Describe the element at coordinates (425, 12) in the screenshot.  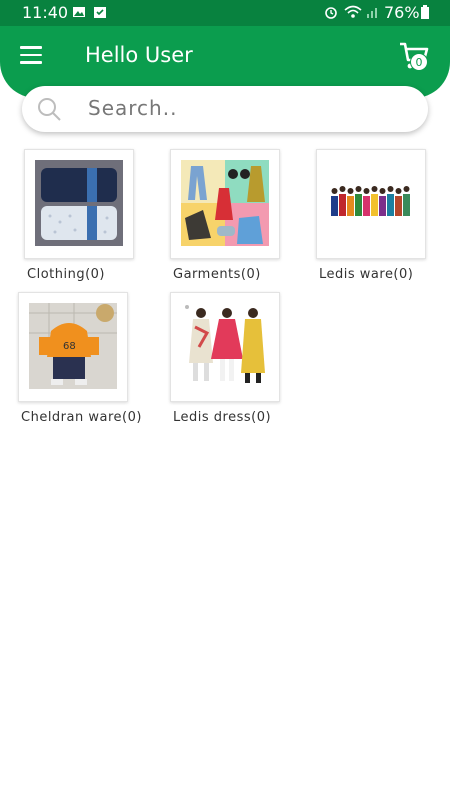
I see `battery-icon` at that location.